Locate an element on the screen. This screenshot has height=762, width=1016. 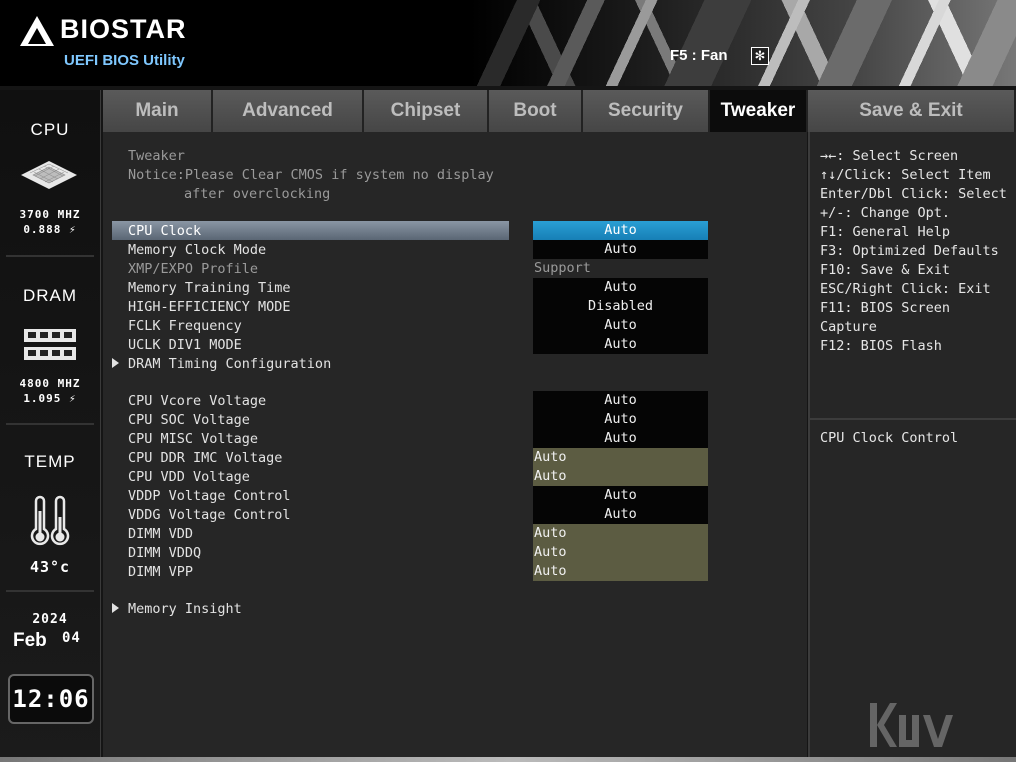
cpu-temperature: 43°c is located at coordinates (50, 567).